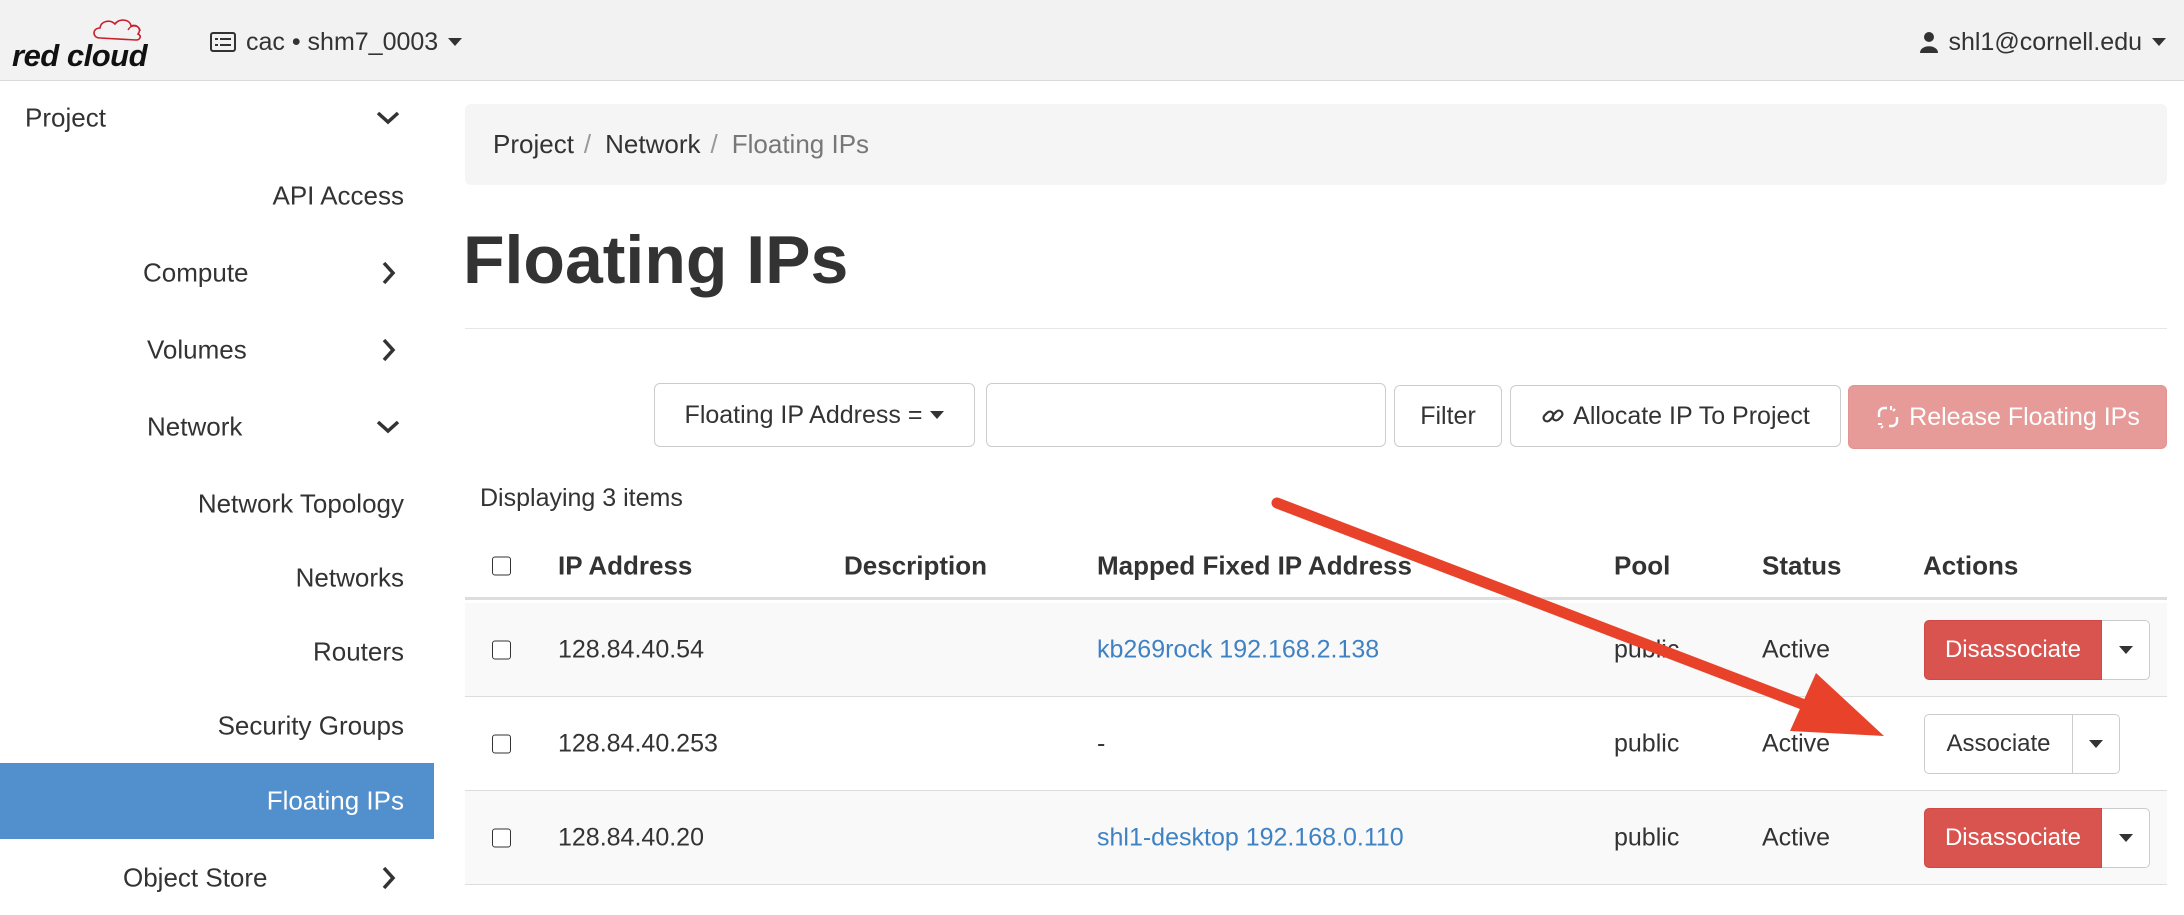  What do you see at coordinates (358, 651) in the screenshot?
I see `sidebar-item-label: Routers` at bounding box center [358, 651].